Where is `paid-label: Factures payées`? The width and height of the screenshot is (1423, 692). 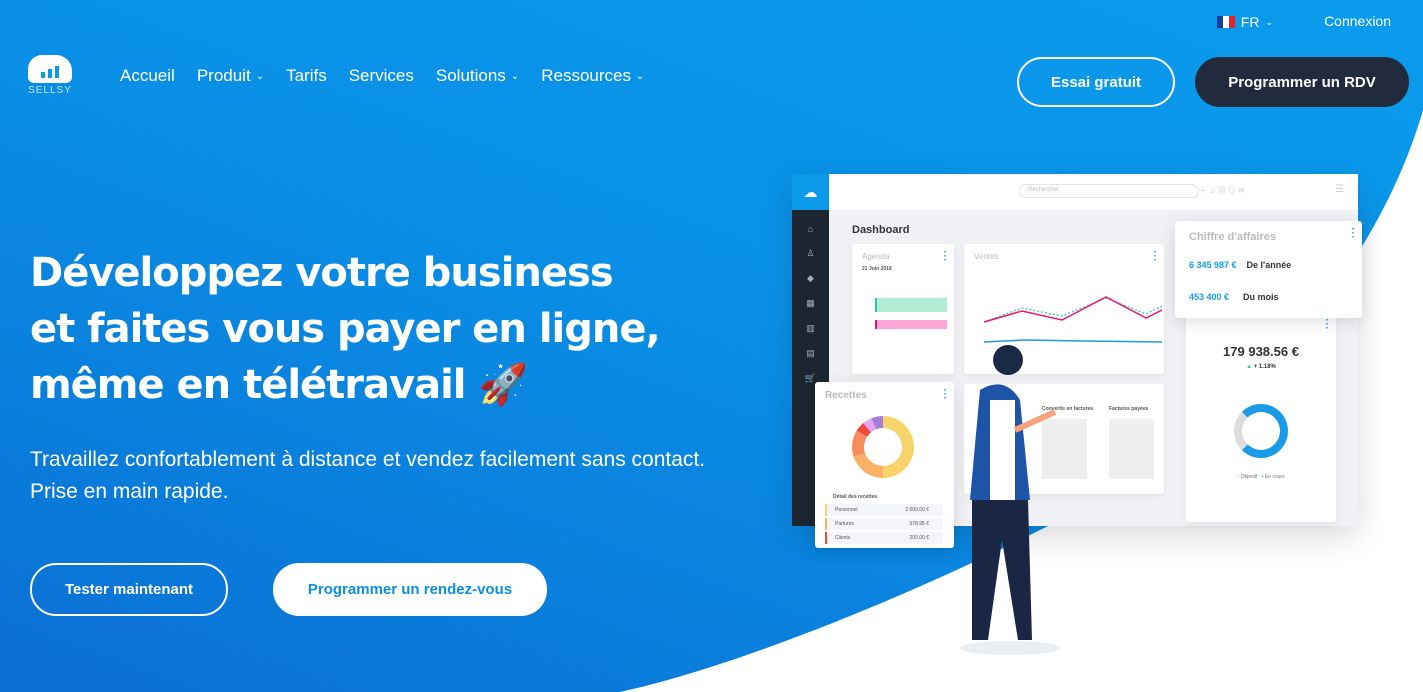 paid-label: Factures payées is located at coordinates (1129, 409).